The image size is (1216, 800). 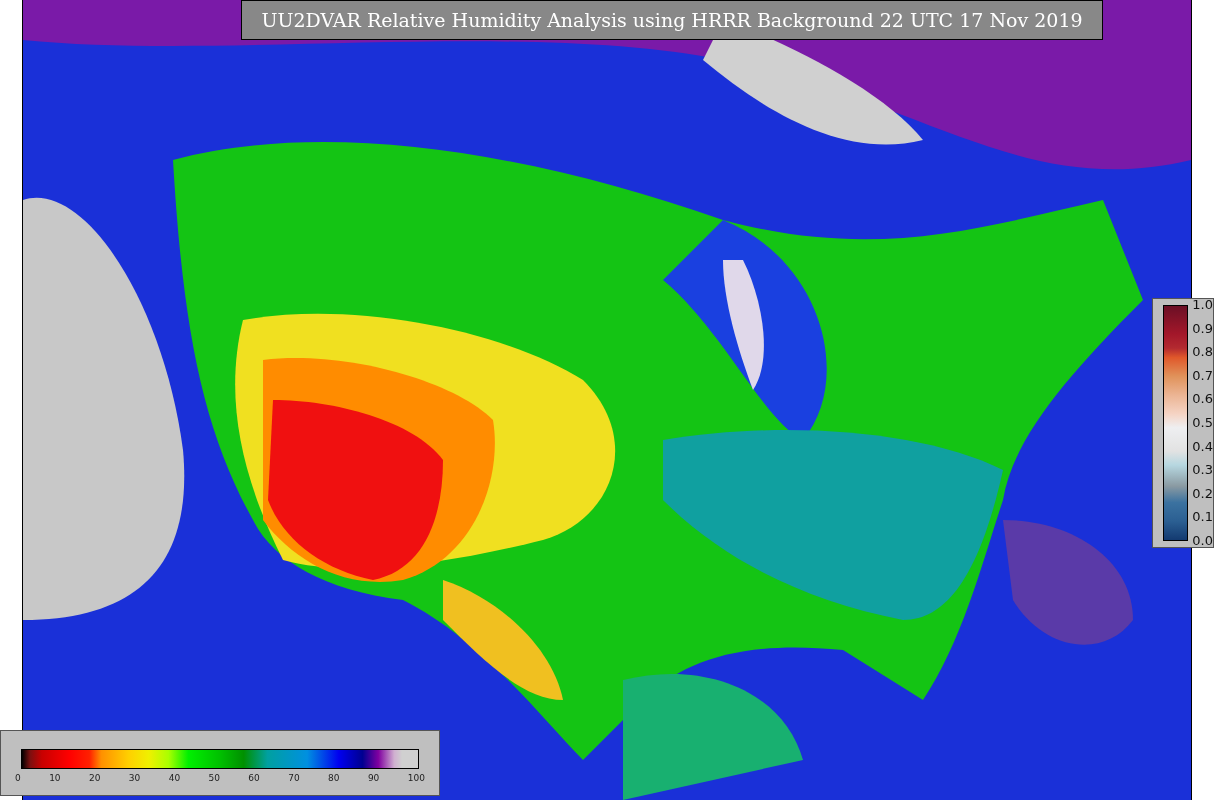 What do you see at coordinates (174, 778) in the screenshot?
I see `tick-label: 40` at bounding box center [174, 778].